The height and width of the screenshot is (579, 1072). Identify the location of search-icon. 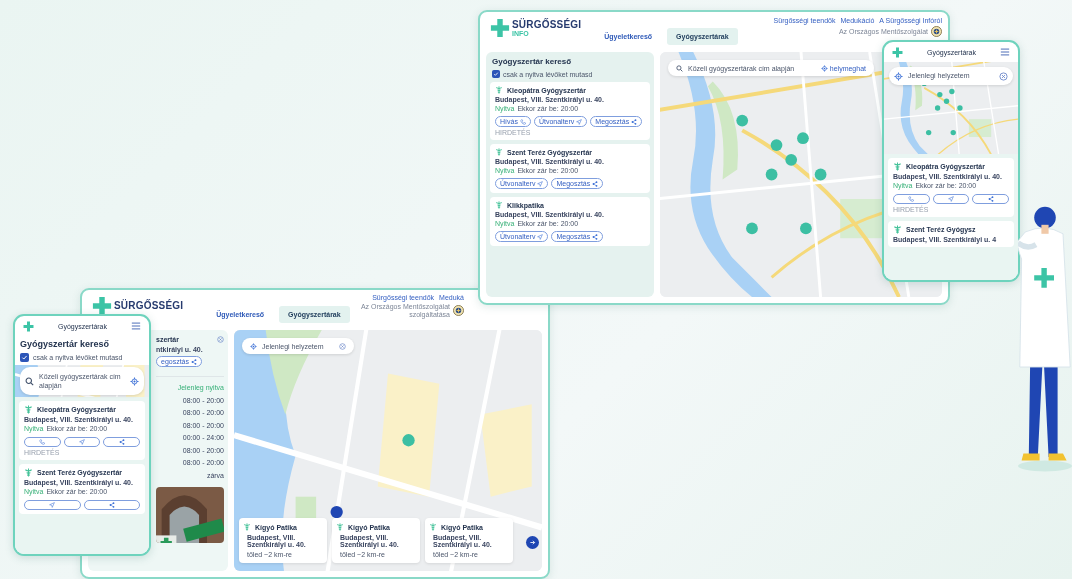
(29, 381).